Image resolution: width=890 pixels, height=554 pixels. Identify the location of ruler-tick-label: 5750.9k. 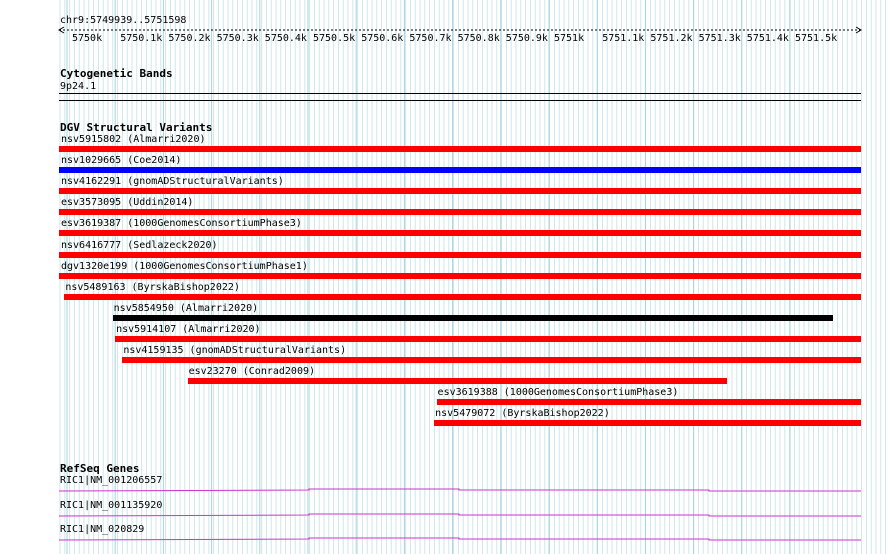
(526, 38).